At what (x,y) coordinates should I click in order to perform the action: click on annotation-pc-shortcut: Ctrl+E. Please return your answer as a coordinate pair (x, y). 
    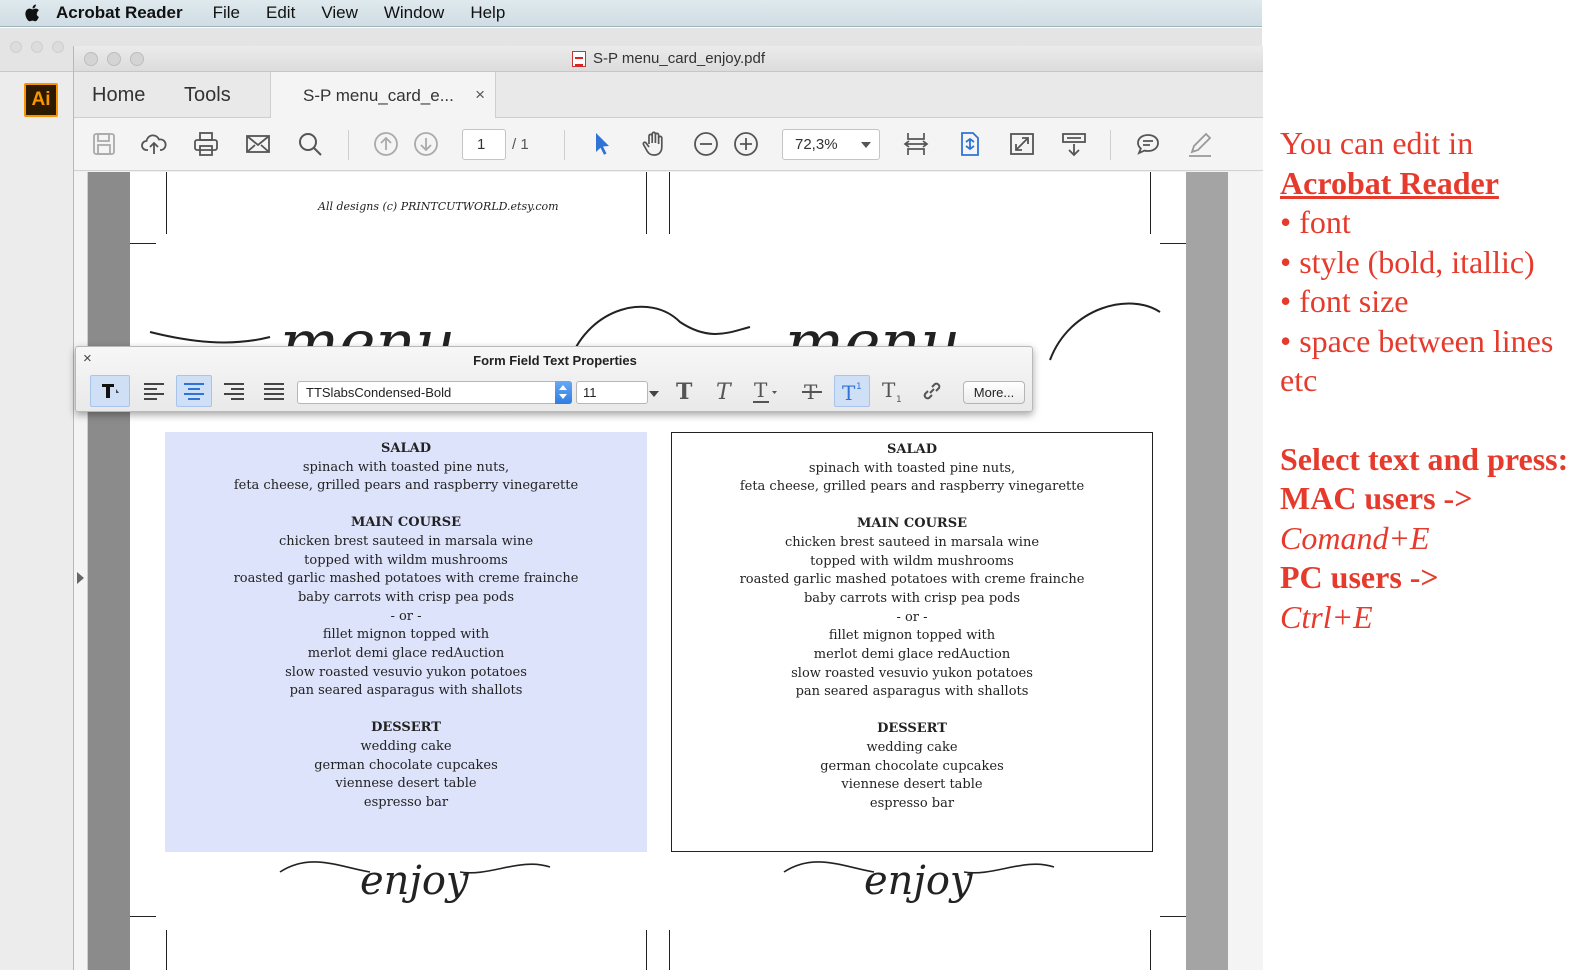
    Looking at the image, I should click on (1326, 616).